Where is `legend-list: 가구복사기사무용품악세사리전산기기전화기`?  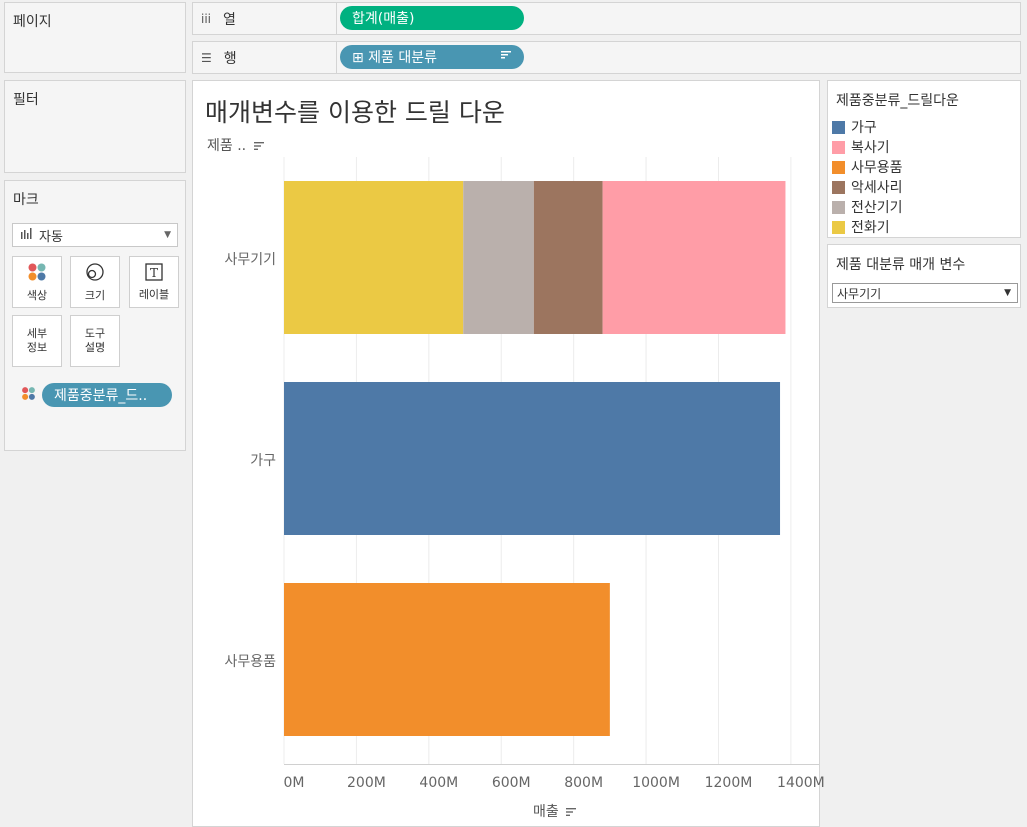 legend-list: 가구복사기사무용품악세사리전산기기전화기 is located at coordinates (867, 177).